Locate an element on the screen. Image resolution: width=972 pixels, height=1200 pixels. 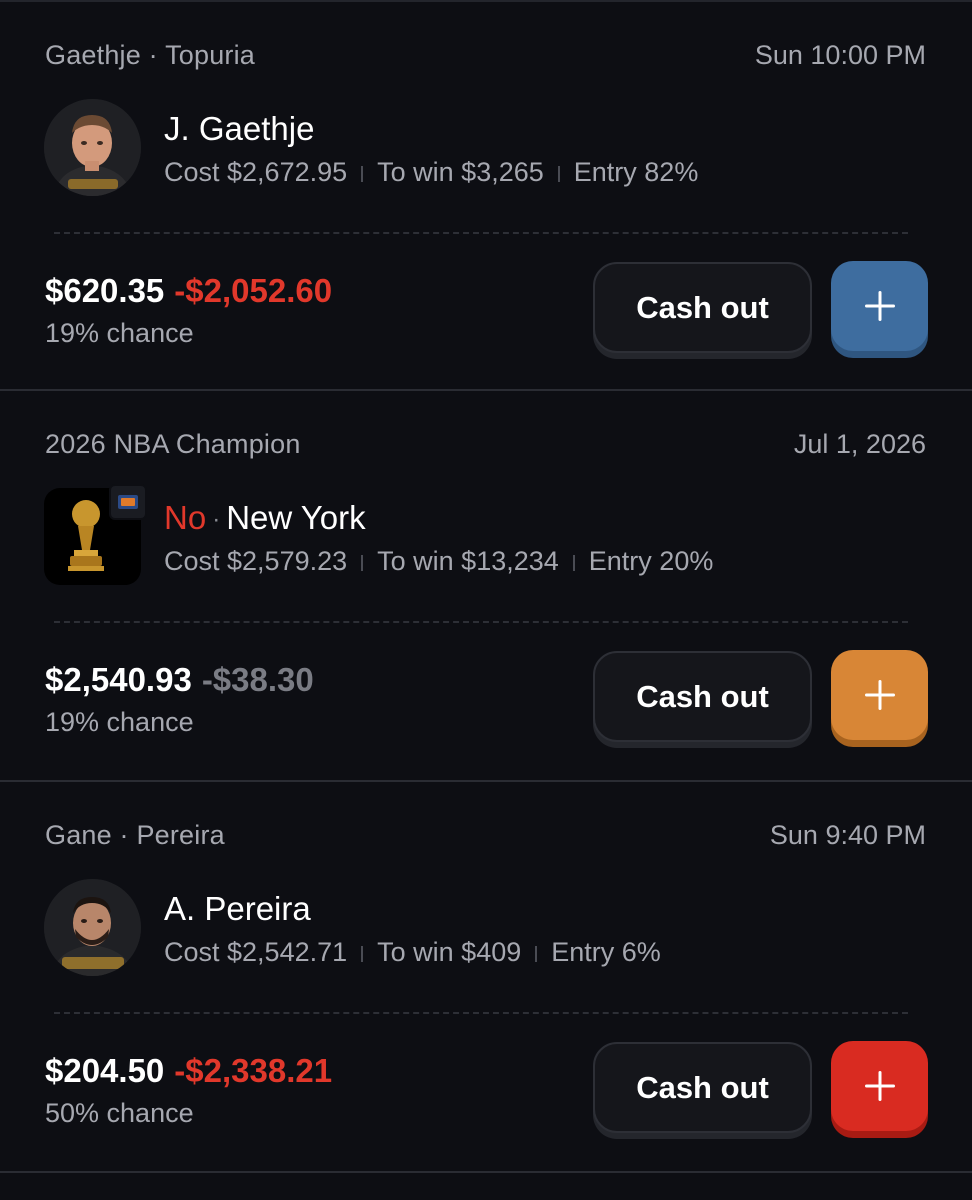
event-name: Gaethje · Topuria is located at coordinates (150, 55).